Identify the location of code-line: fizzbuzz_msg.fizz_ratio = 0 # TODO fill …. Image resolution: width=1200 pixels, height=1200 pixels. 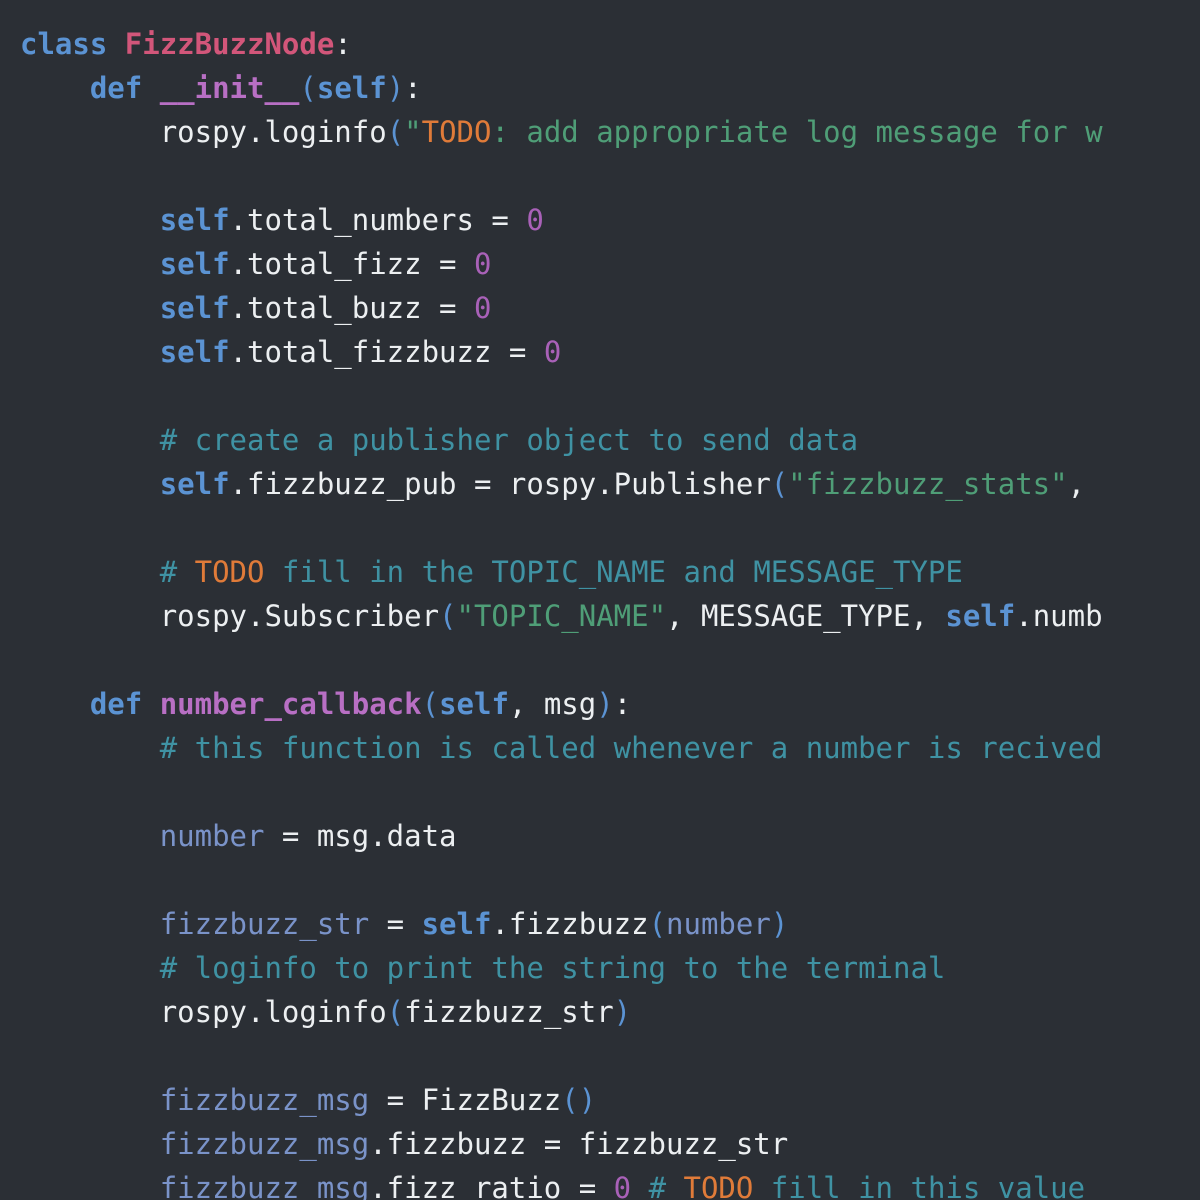
(600, 1183).